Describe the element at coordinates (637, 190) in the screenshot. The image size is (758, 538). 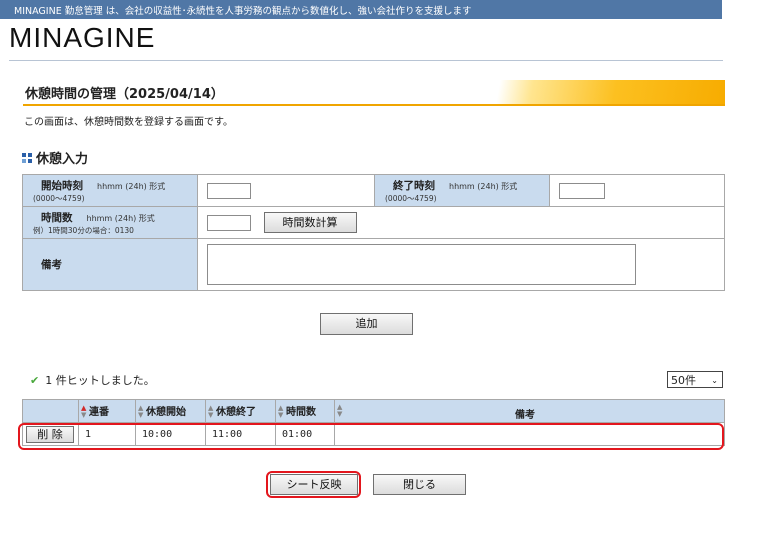
I see `end-time-input-cell` at that location.